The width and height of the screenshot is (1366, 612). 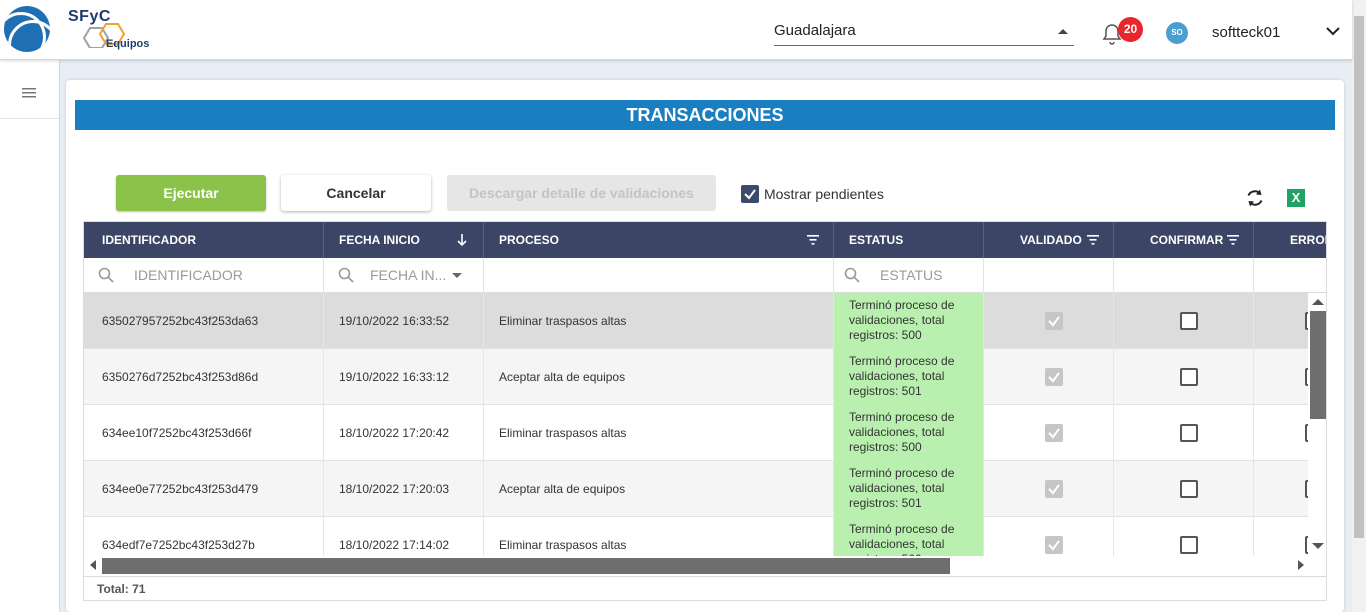 I want to click on identificador-filter-input: IDENTIFICADOR, so click(x=204, y=275).